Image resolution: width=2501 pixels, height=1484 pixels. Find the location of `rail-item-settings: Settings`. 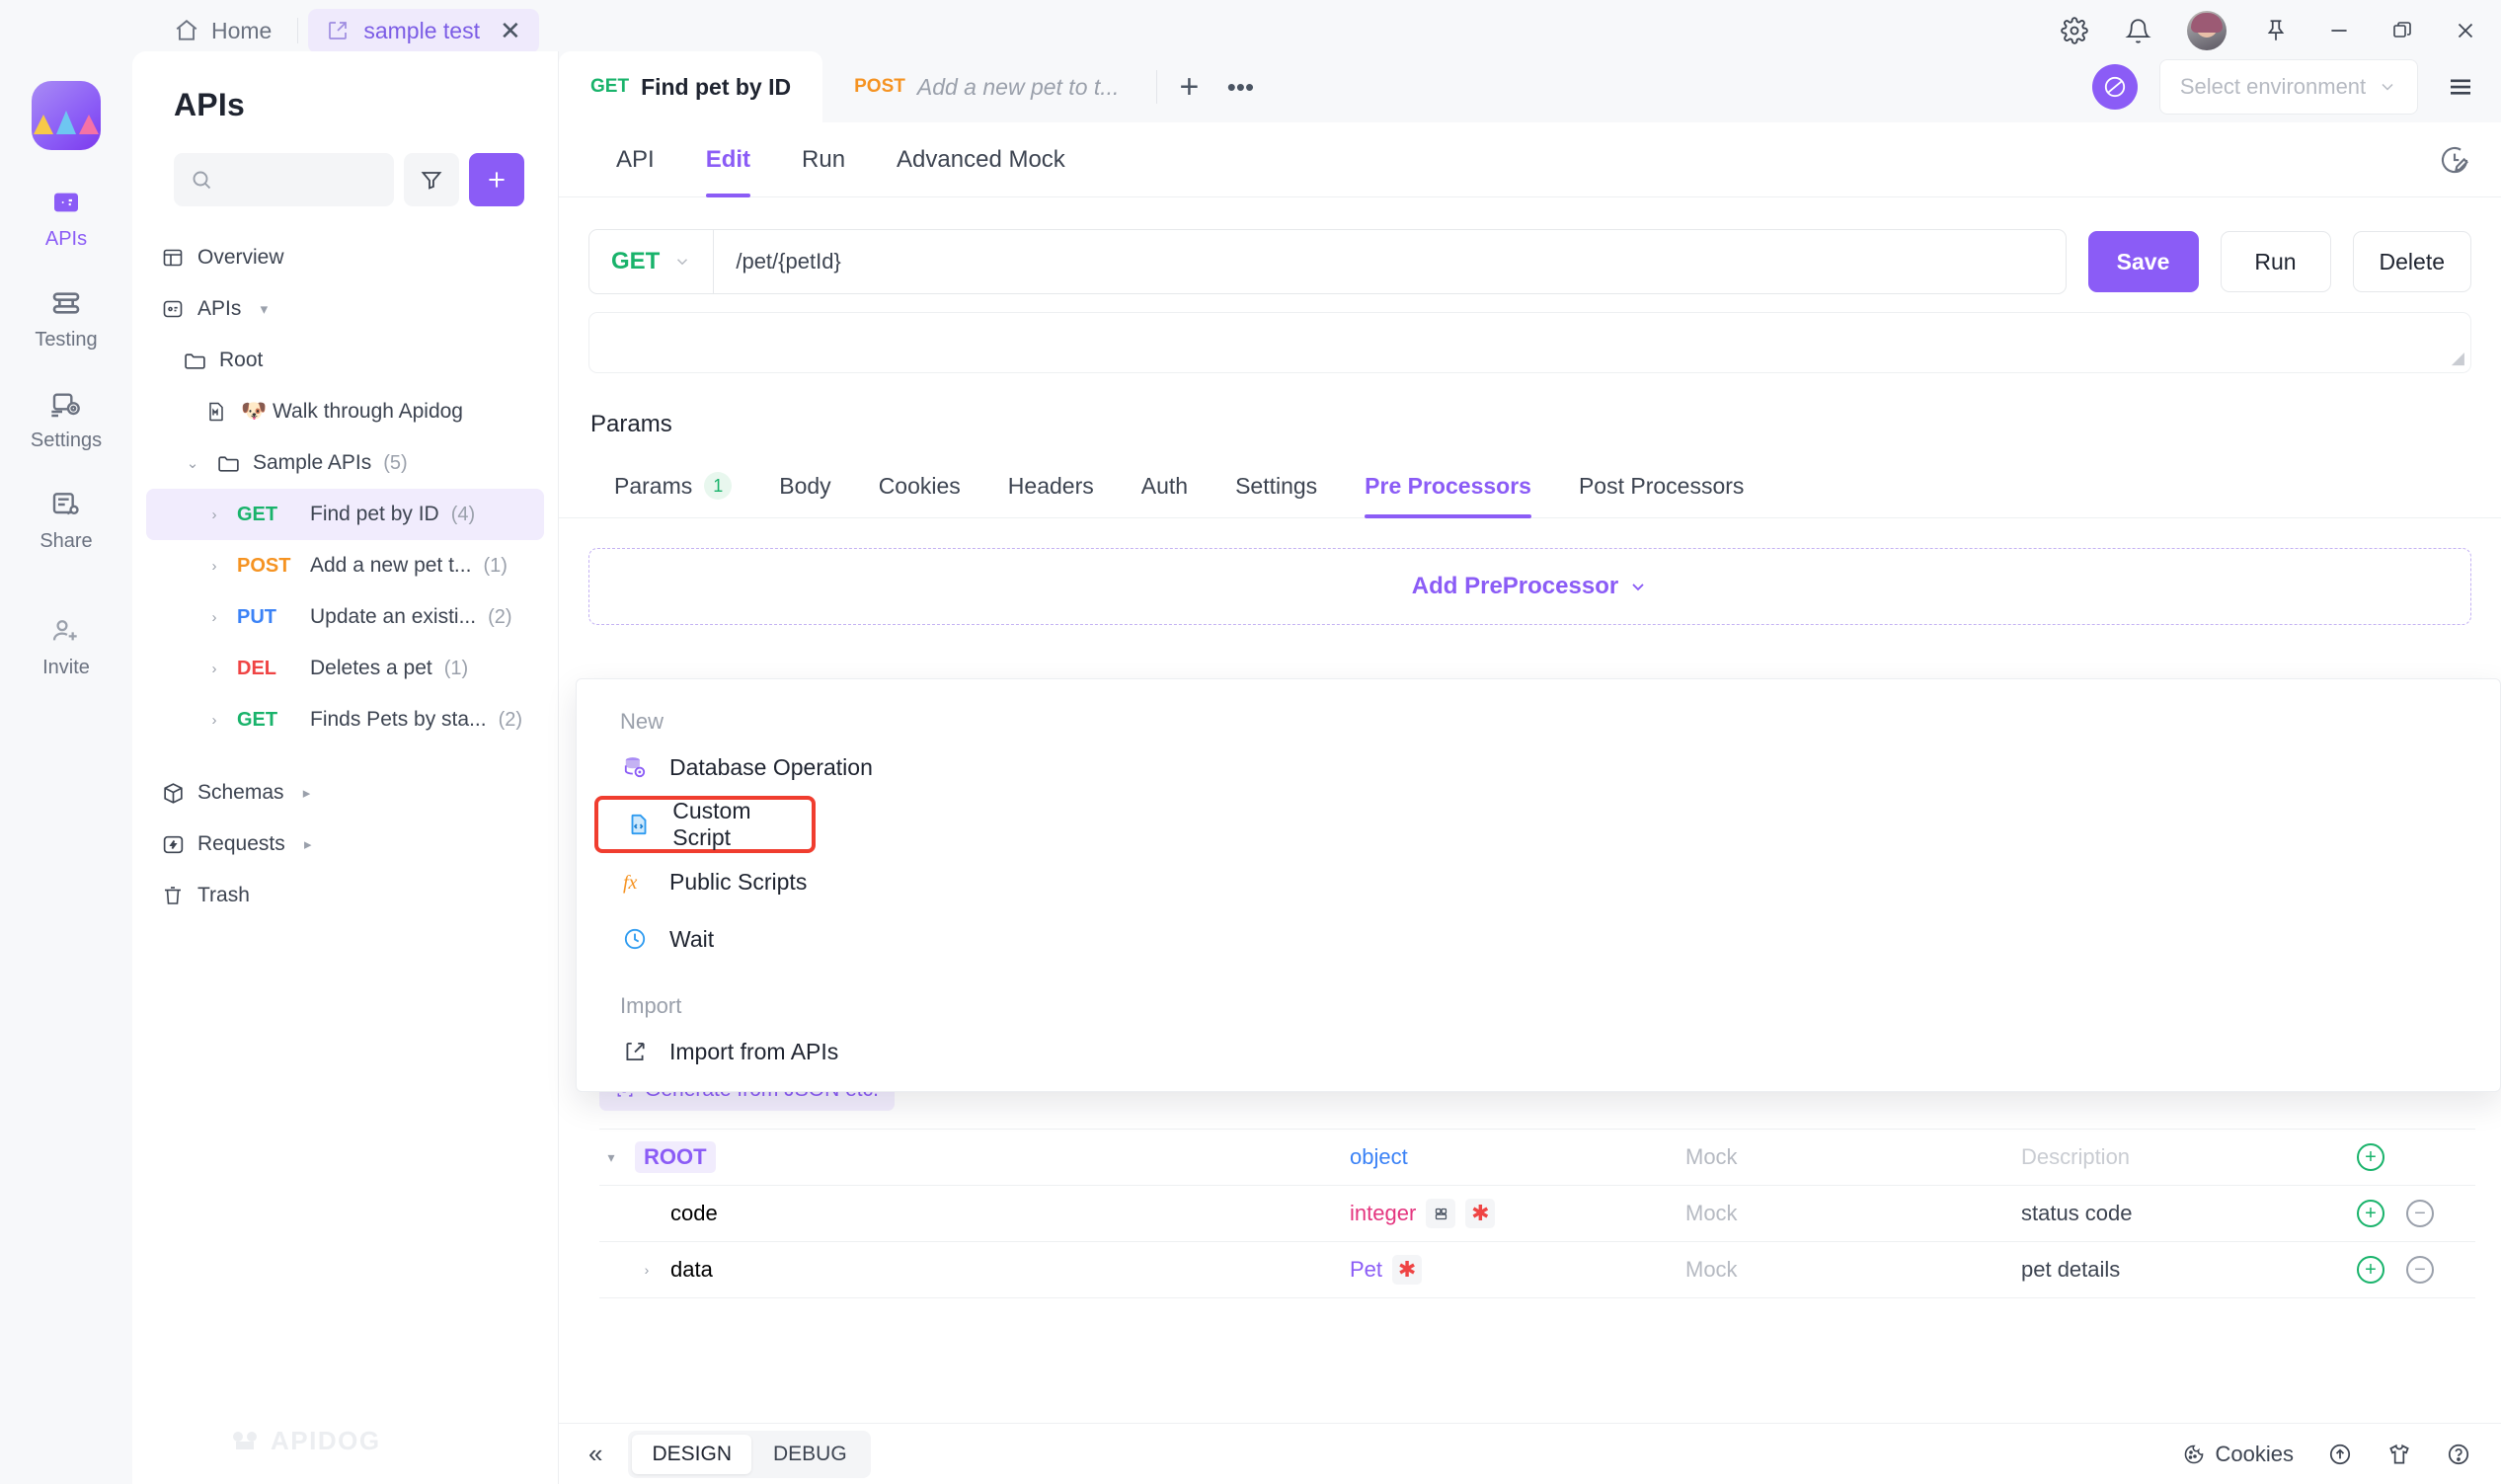

rail-item-settings: Settings is located at coordinates (66, 419).